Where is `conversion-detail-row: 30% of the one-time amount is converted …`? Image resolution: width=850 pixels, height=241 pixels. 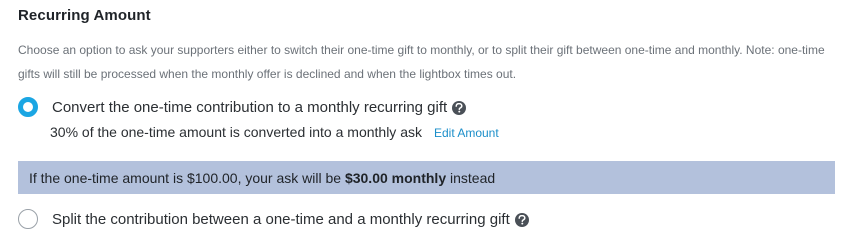 conversion-detail-row: 30% of the one-time amount is converted … is located at coordinates (274, 132).